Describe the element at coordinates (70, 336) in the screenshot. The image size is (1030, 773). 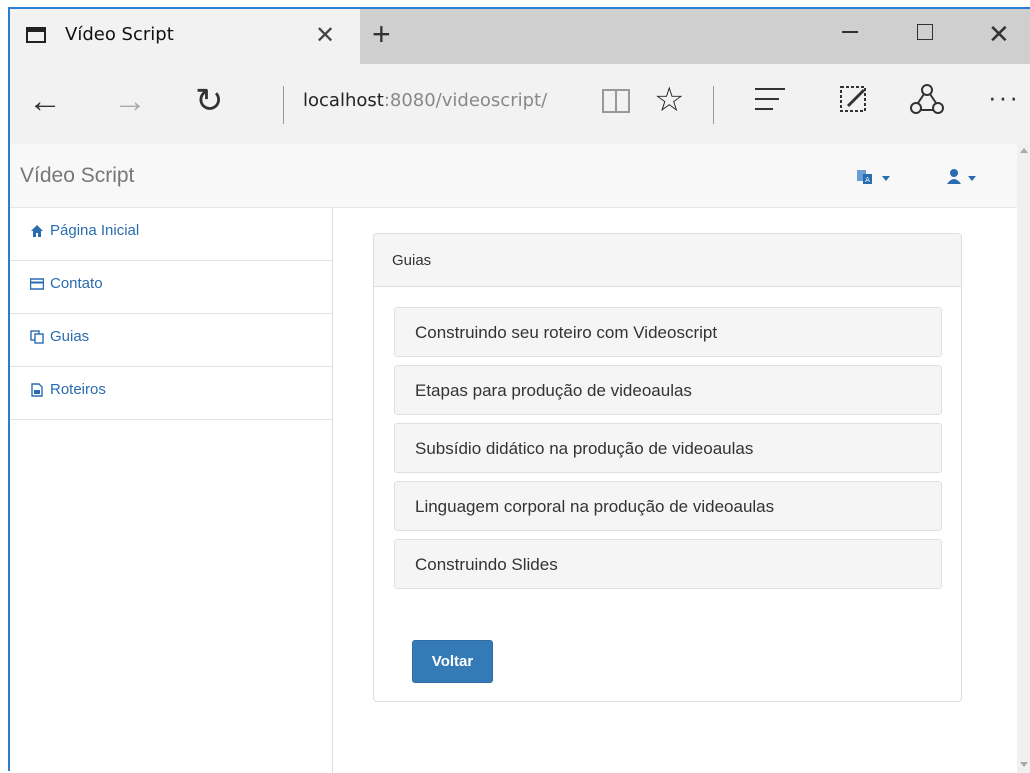
I see `sidebar-item-label: Guias` at that location.